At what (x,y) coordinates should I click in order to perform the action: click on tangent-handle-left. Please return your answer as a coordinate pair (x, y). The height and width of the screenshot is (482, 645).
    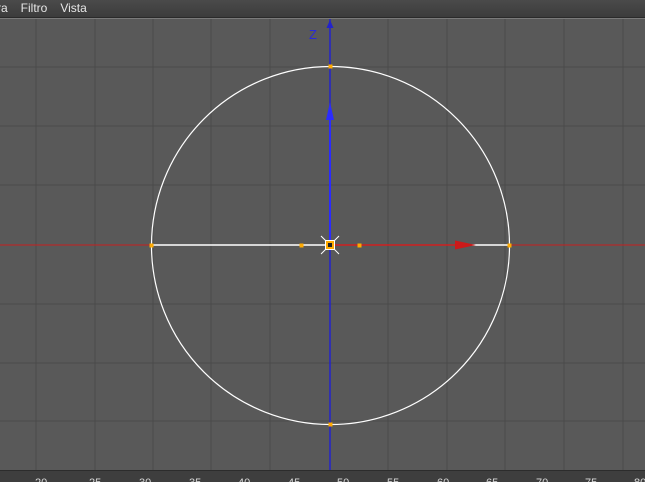
    Looking at the image, I should click on (301, 245).